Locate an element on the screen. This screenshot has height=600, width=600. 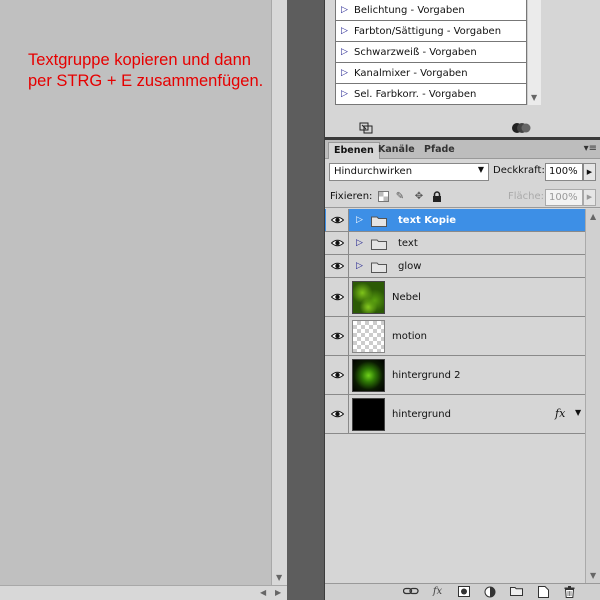
tab-pfade: Pfade is located at coordinates (439, 150).